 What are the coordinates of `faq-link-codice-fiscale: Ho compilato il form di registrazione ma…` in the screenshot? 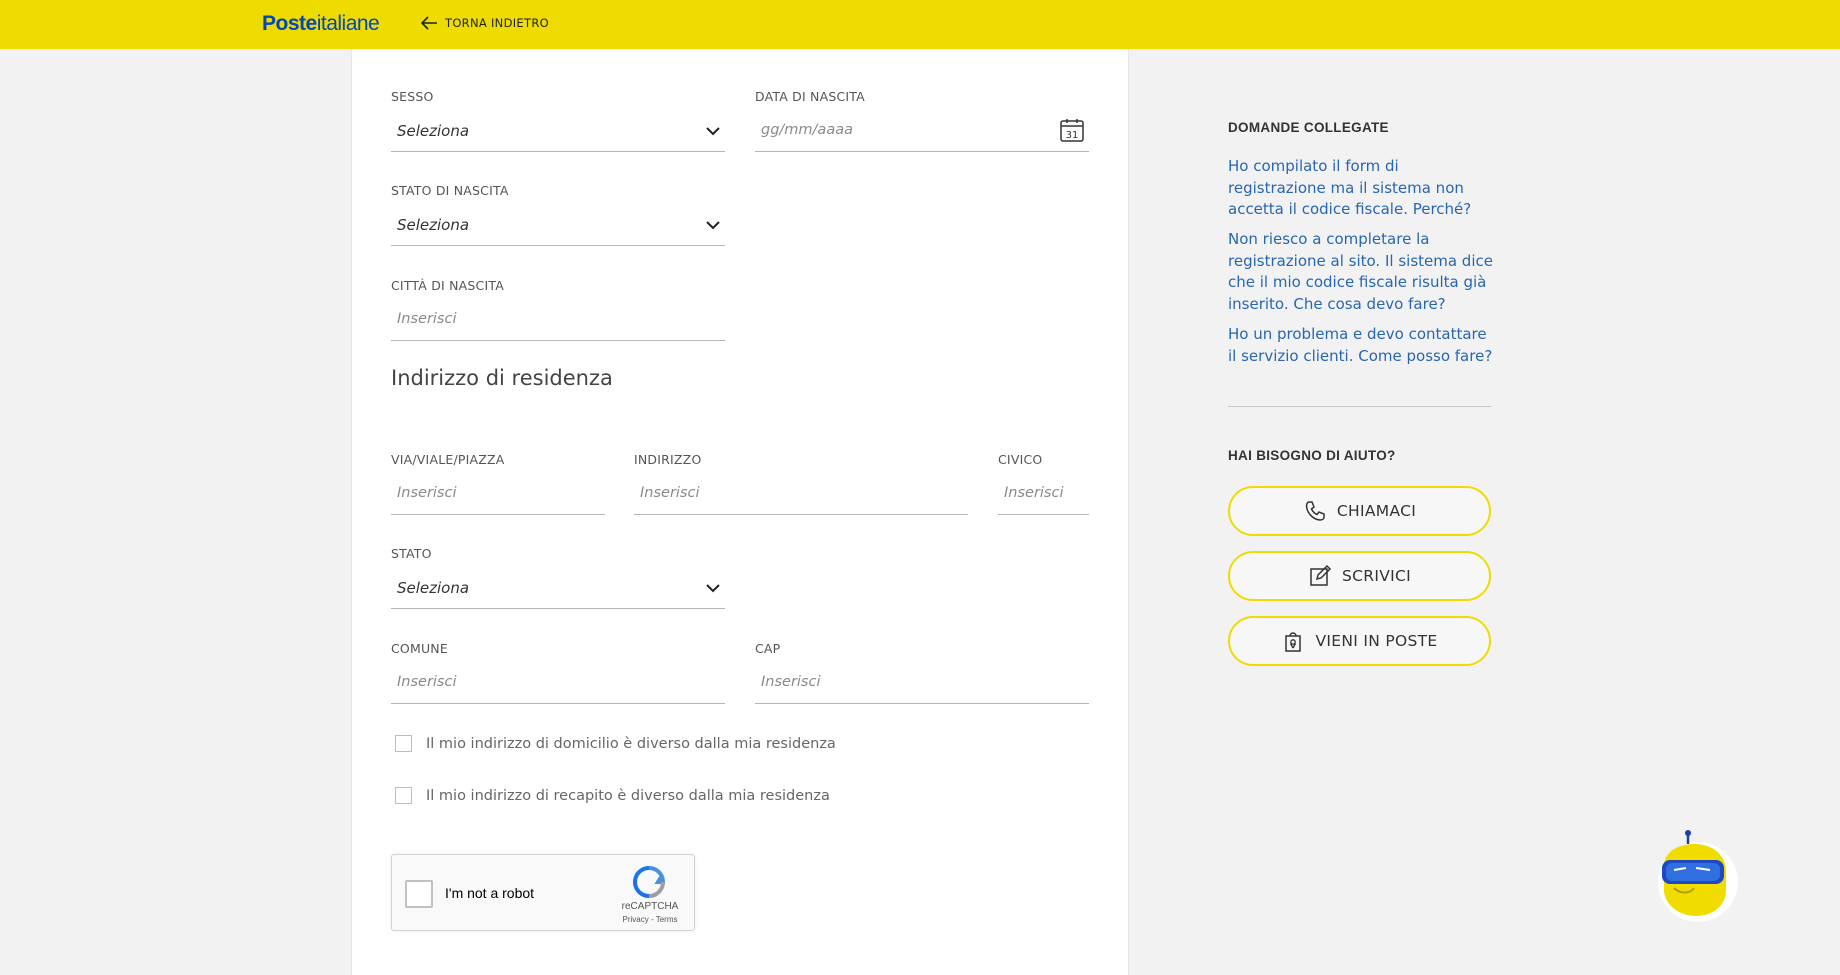 It's located at (1363, 188).